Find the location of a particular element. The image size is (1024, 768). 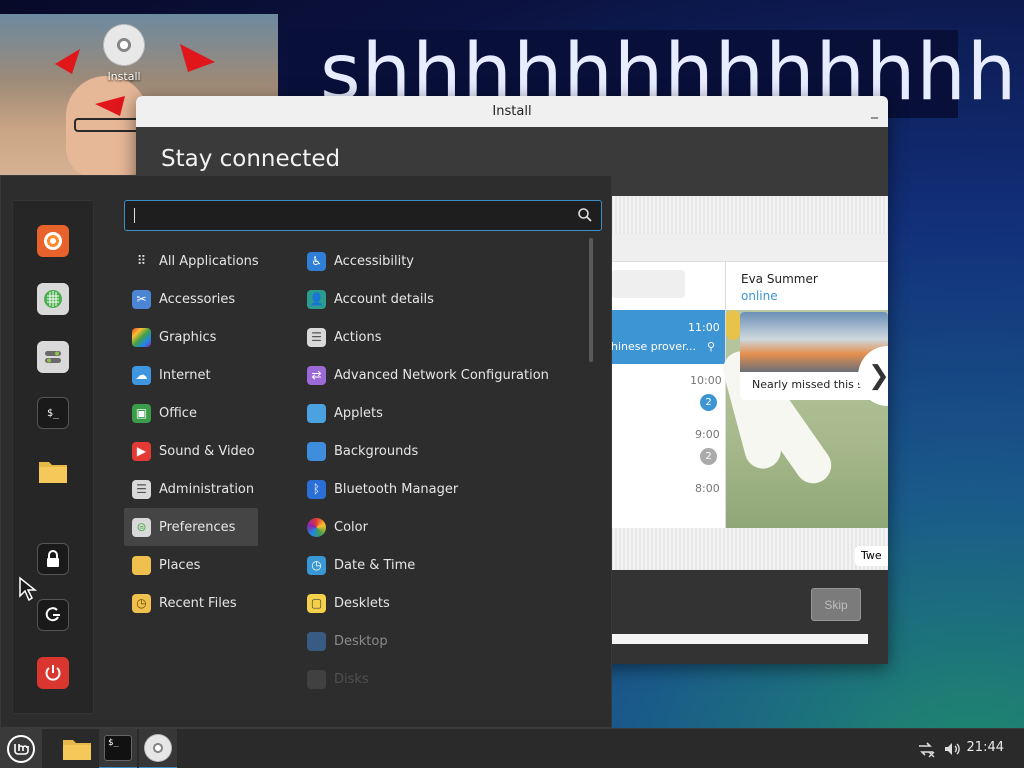

chat-time: 9:00 is located at coordinates (707, 434).